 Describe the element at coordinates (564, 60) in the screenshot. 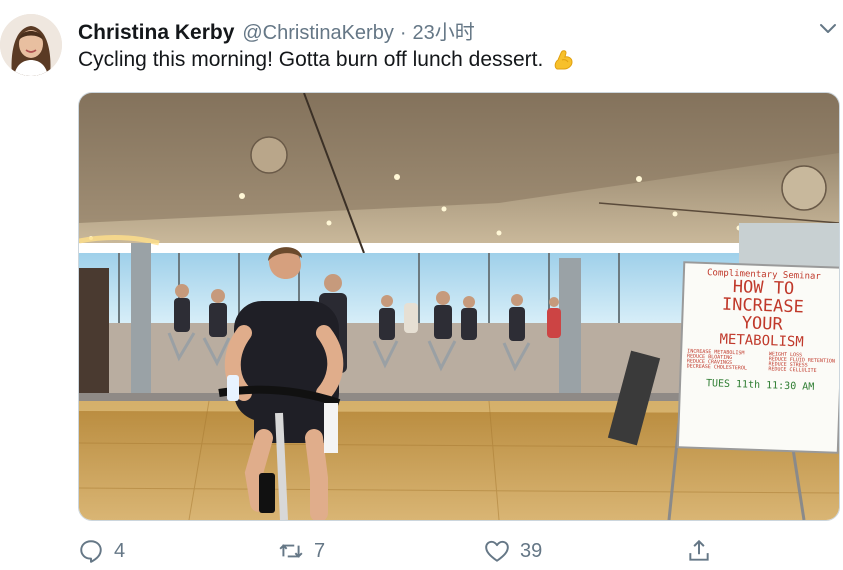

I see `flexed-biceps-icon` at that location.